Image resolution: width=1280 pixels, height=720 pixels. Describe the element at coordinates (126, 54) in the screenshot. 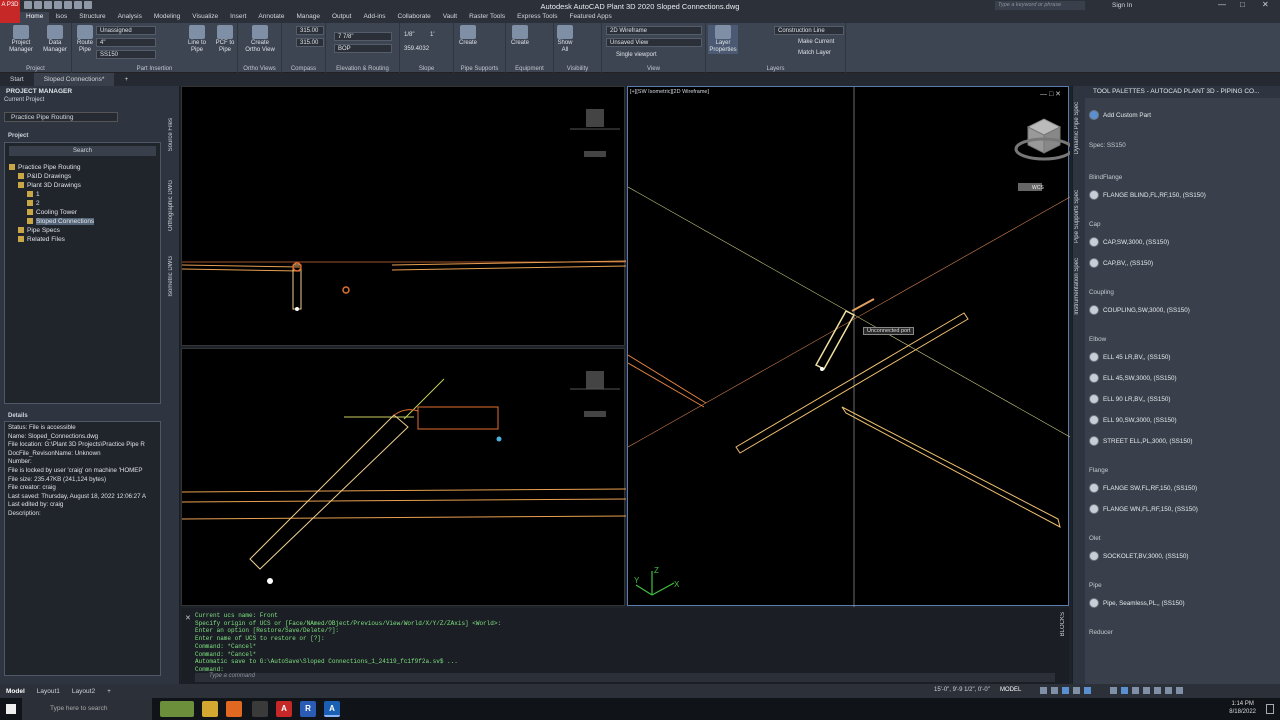

I see `spec-dropdown: SS150` at that location.